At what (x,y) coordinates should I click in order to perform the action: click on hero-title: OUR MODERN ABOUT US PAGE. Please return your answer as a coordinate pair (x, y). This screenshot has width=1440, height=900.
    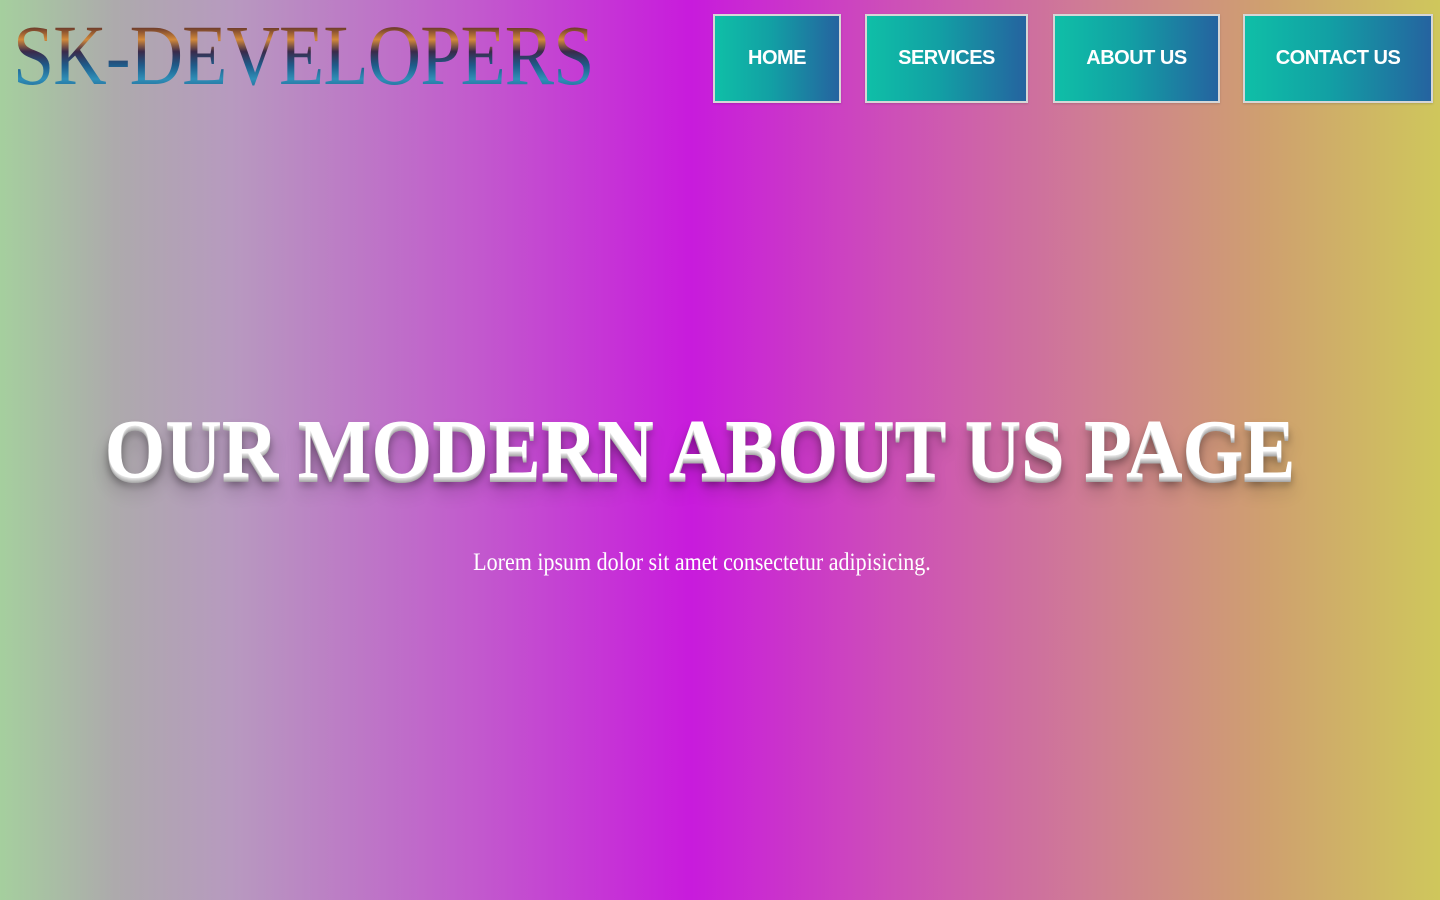
    Looking at the image, I should click on (700, 449).